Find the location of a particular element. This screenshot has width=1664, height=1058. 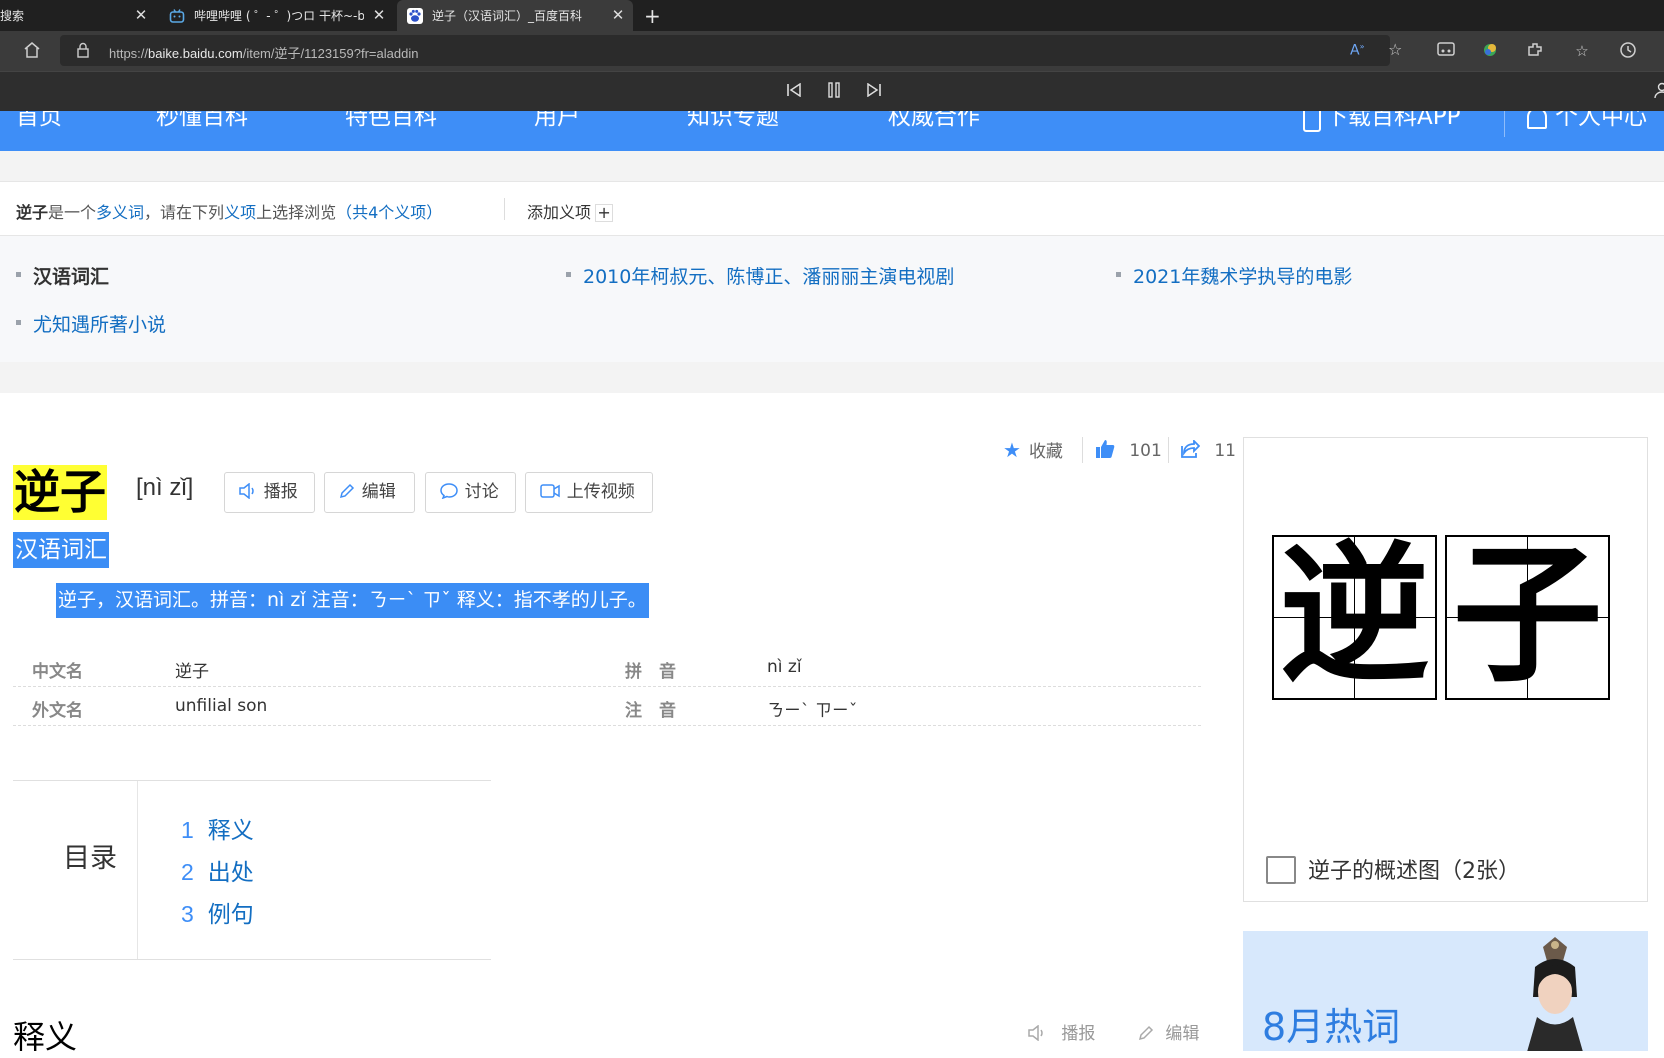

info-value: unfilial son is located at coordinates (221, 706).